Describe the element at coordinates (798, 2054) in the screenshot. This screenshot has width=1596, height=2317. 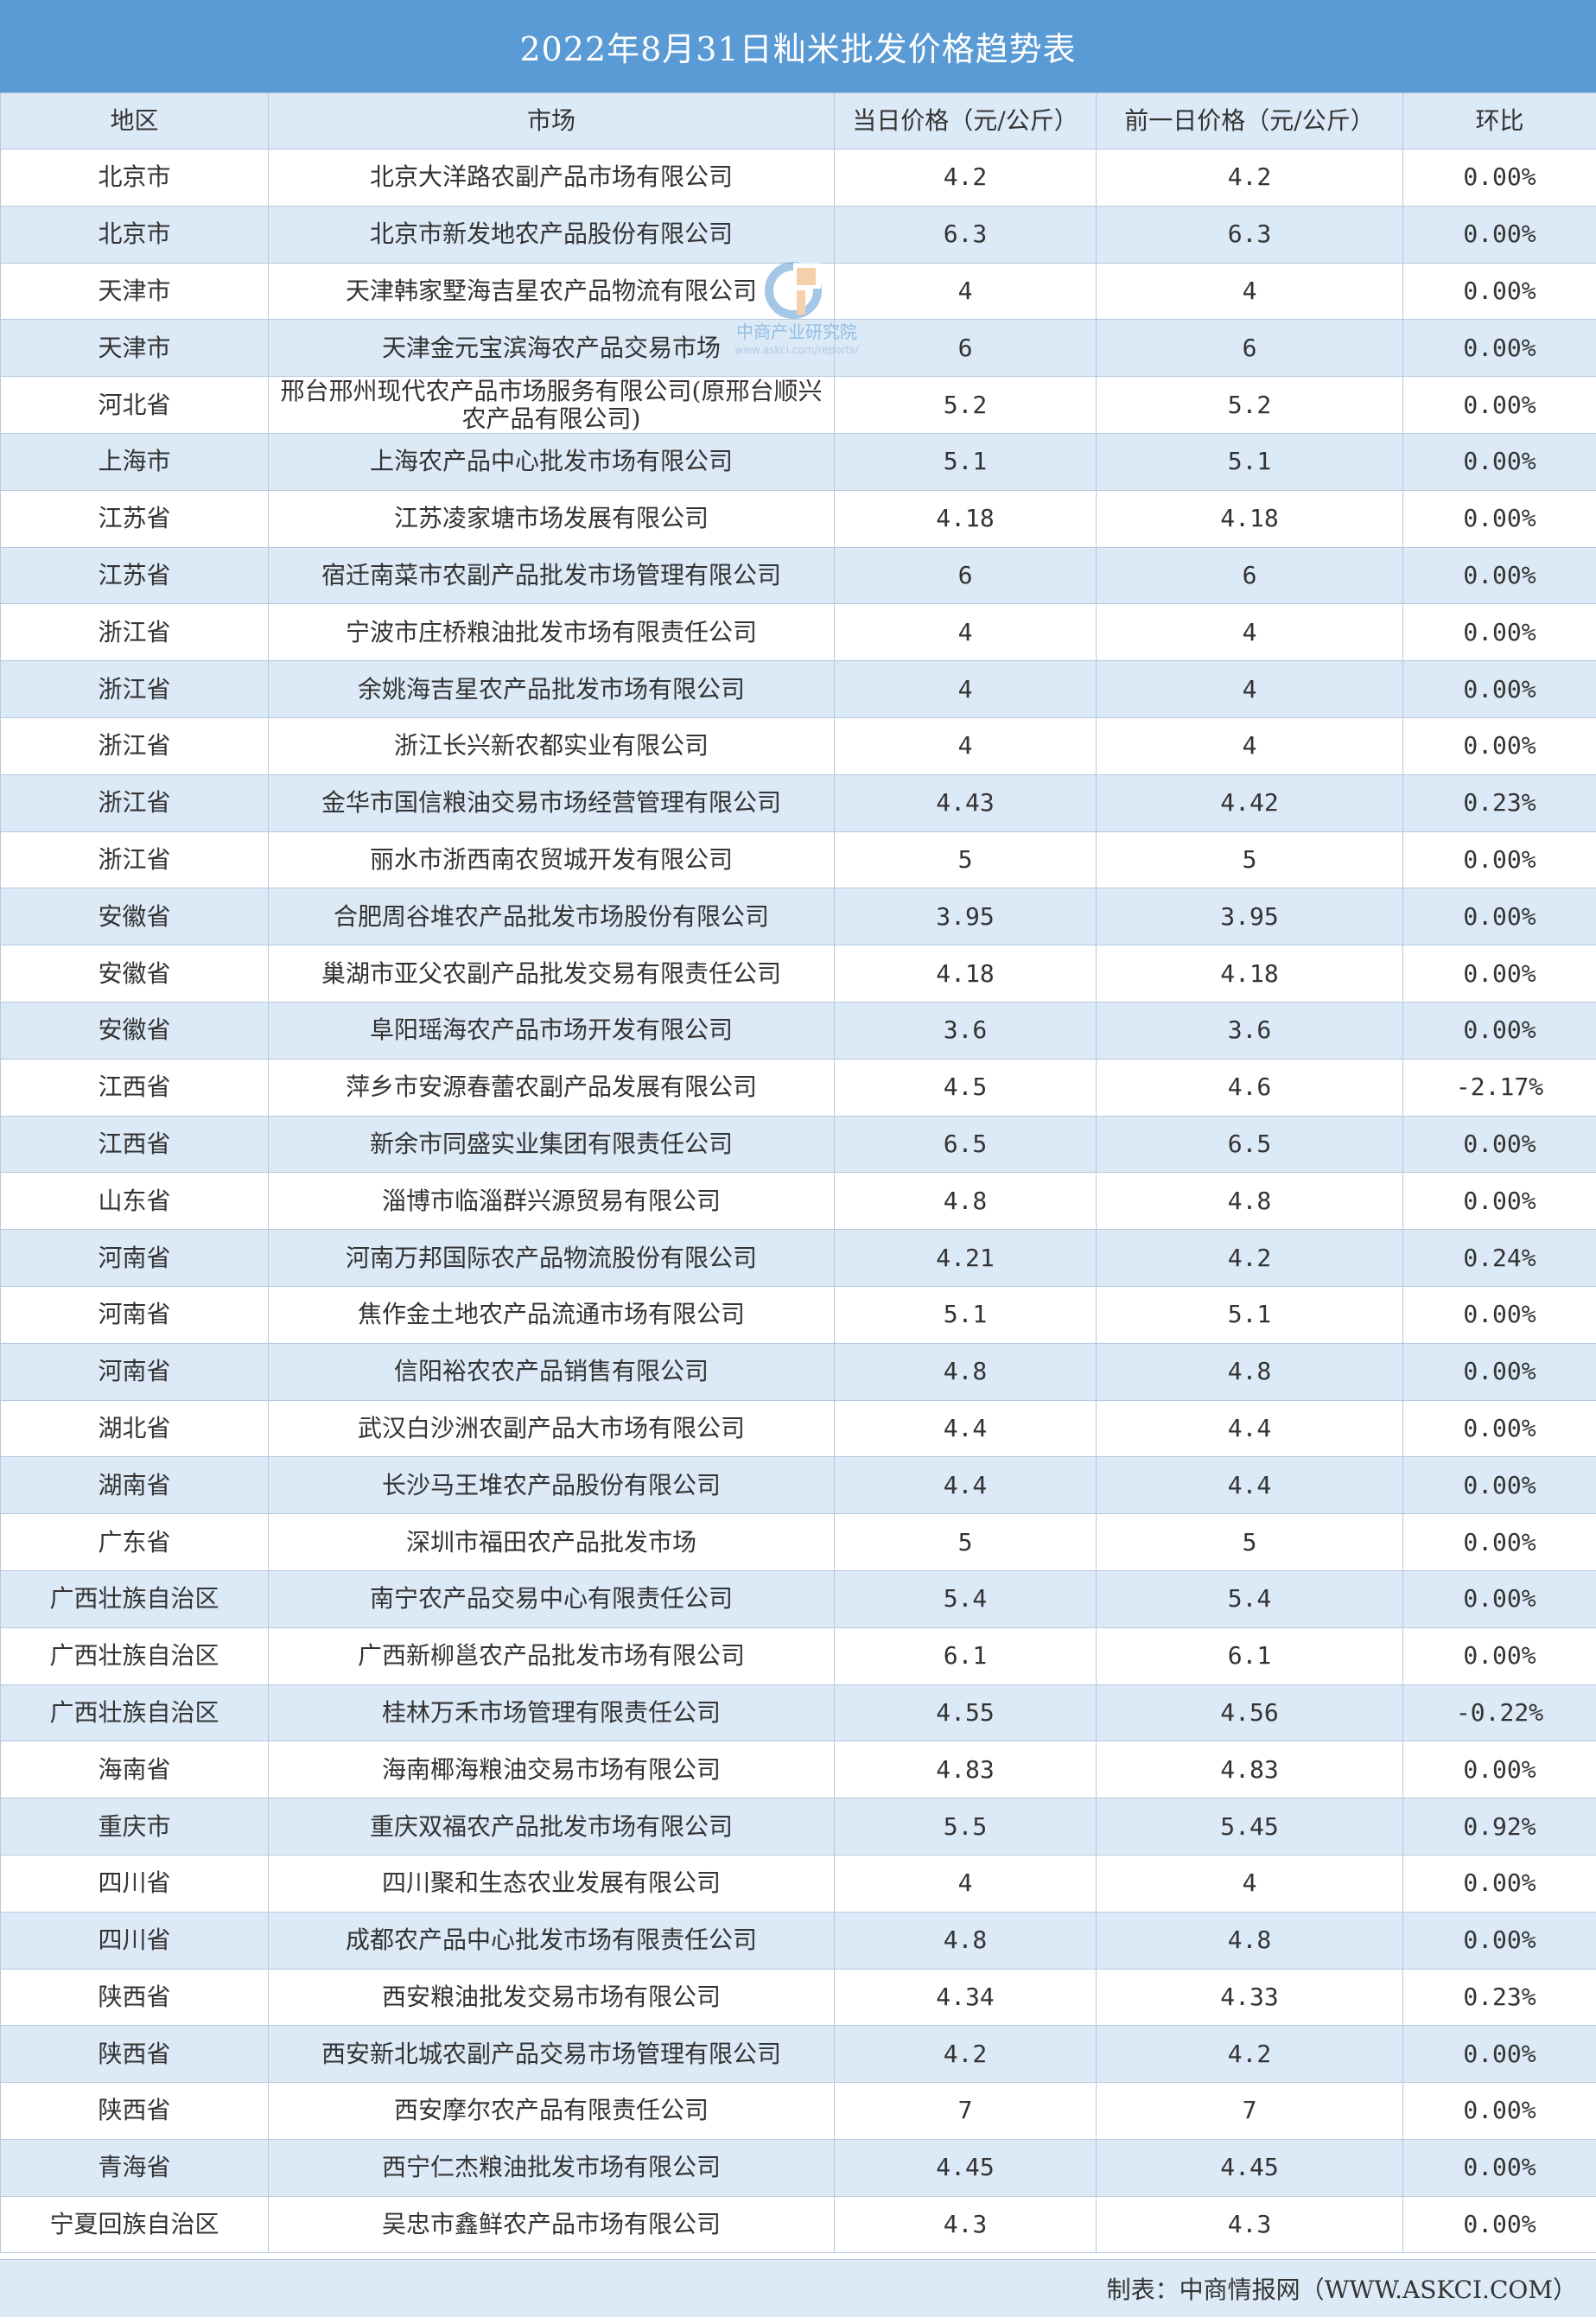
I see `table-row: 陕西省 西安新北城农副产品交易市场管理有限公司 4.2 4.2 0.00%` at that location.